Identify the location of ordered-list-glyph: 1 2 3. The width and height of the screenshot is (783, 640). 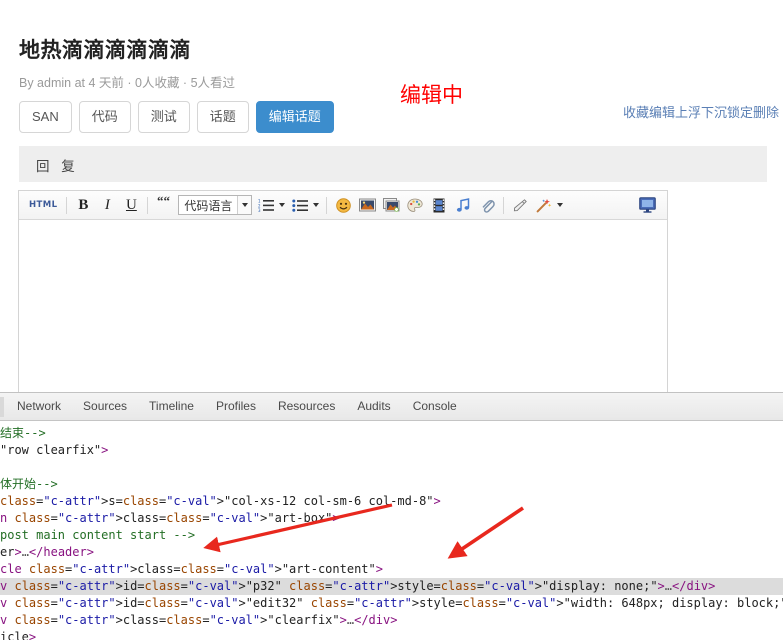
(266, 205).